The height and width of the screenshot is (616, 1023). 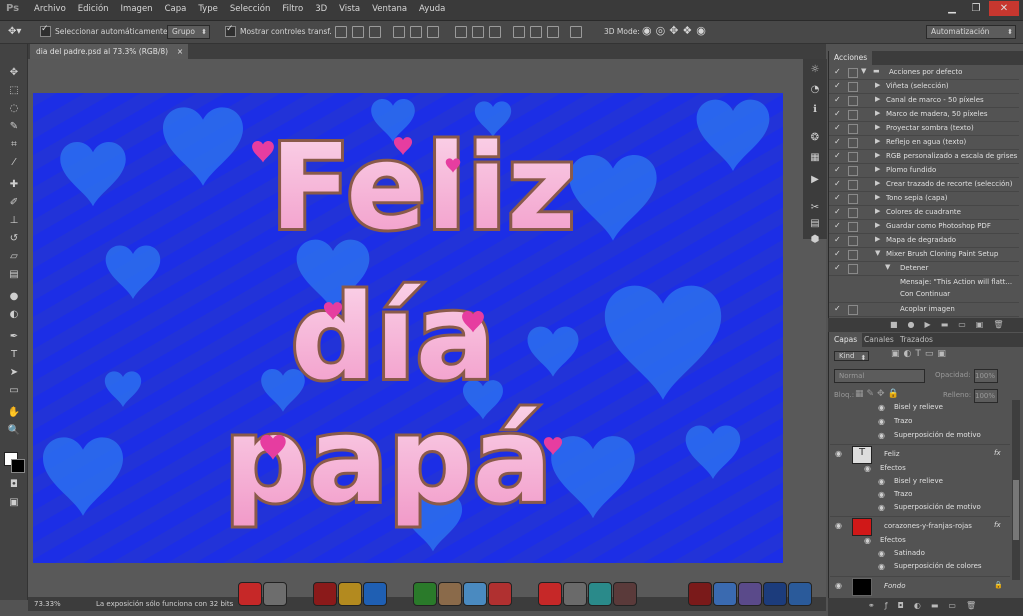 What do you see at coordinates (920, 555) in the screenshot?
I see `layer-effect-row: ◉ Satinado` at bounding box center [920, 555].